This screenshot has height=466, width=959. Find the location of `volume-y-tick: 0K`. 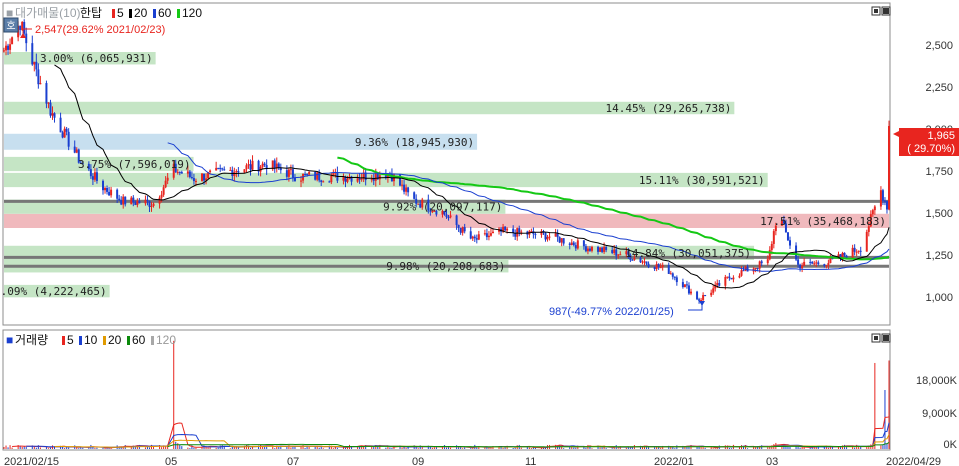

volume-y-tick: 0K is located at coordinates (951, 445).